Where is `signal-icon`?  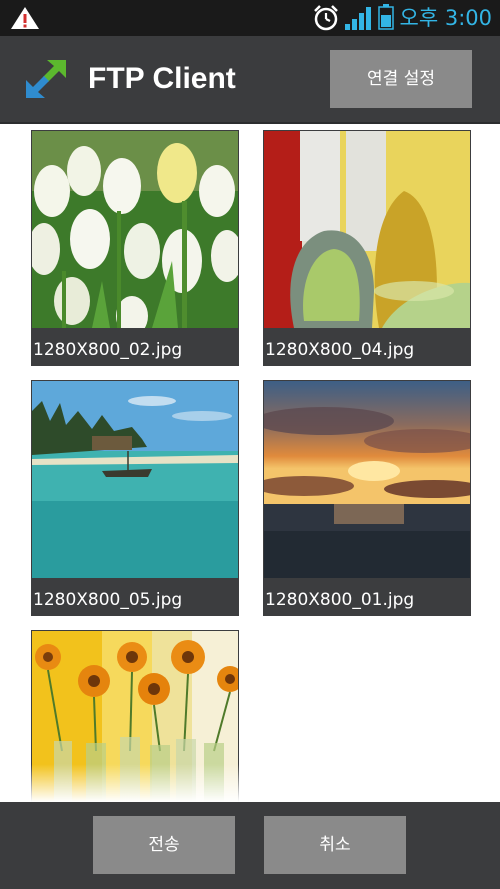
signal-icon is located at coordinates (358, 18).